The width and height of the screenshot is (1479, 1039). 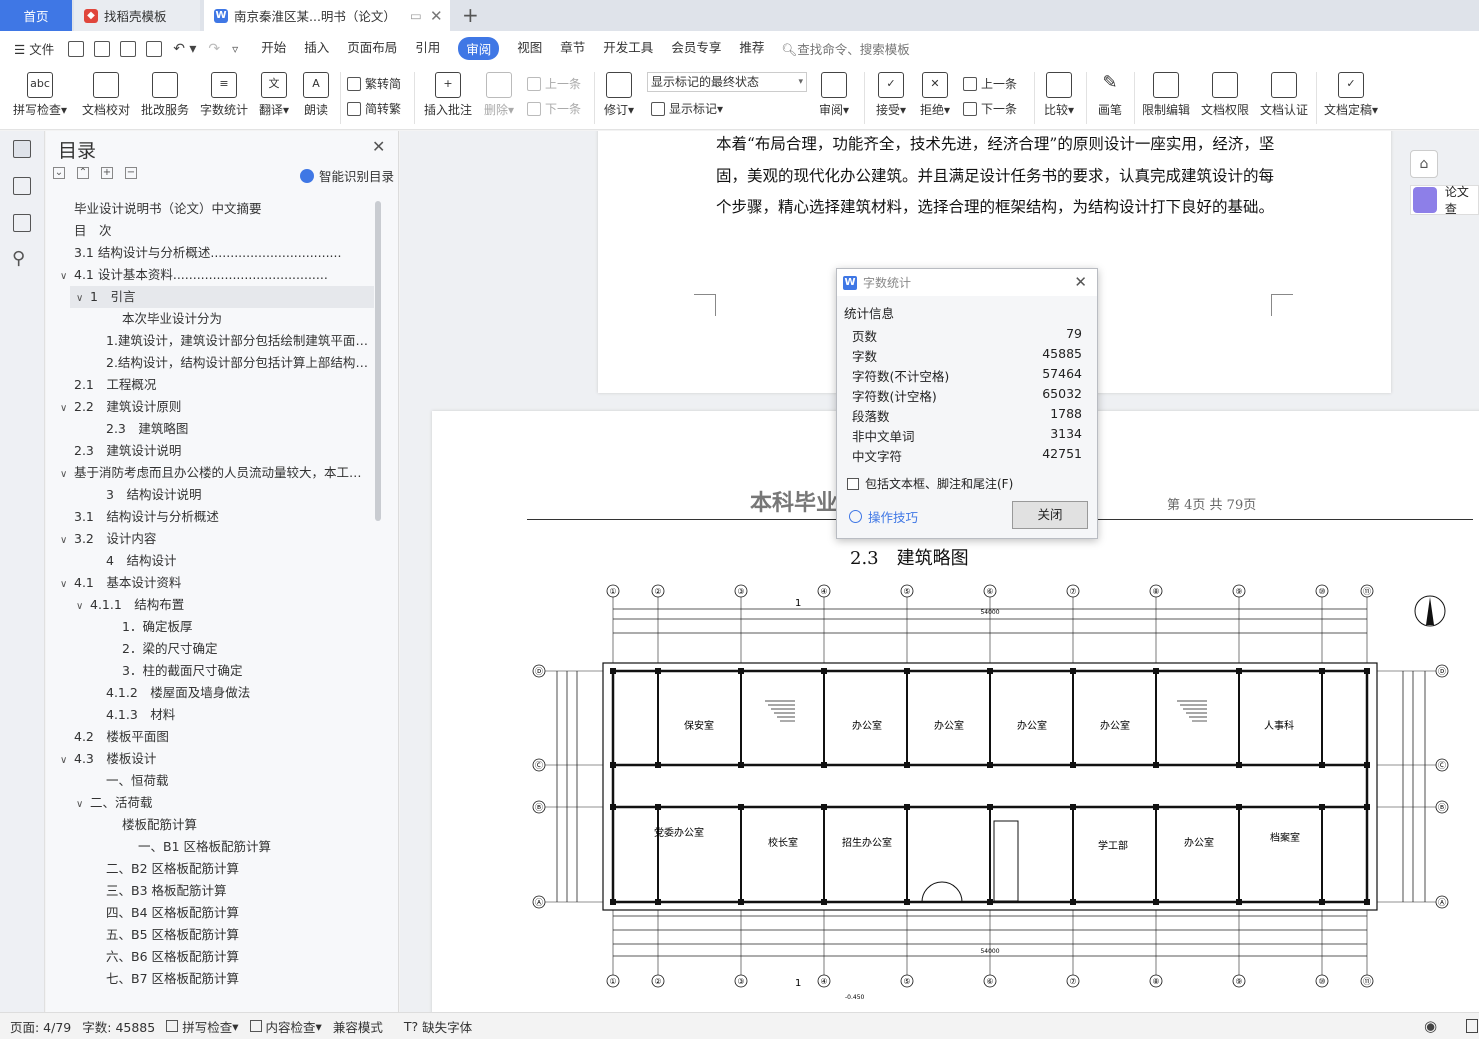 I want to click on toc-item: 3 结构设计说明, so click(x=208, y=495).